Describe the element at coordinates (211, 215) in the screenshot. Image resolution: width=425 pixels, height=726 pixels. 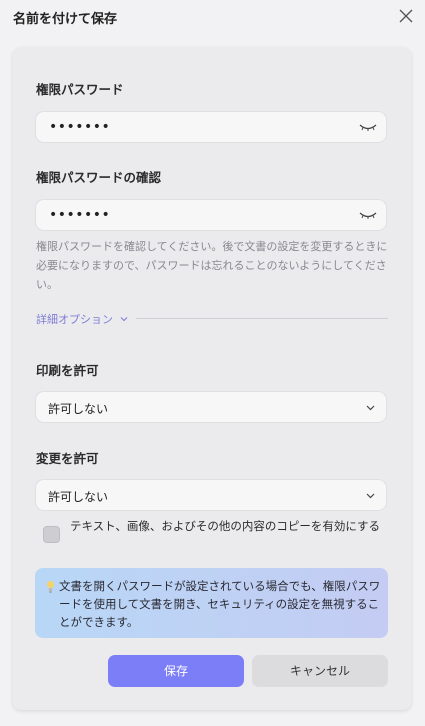
I see `confirm-password-field: •••••••` at that location.